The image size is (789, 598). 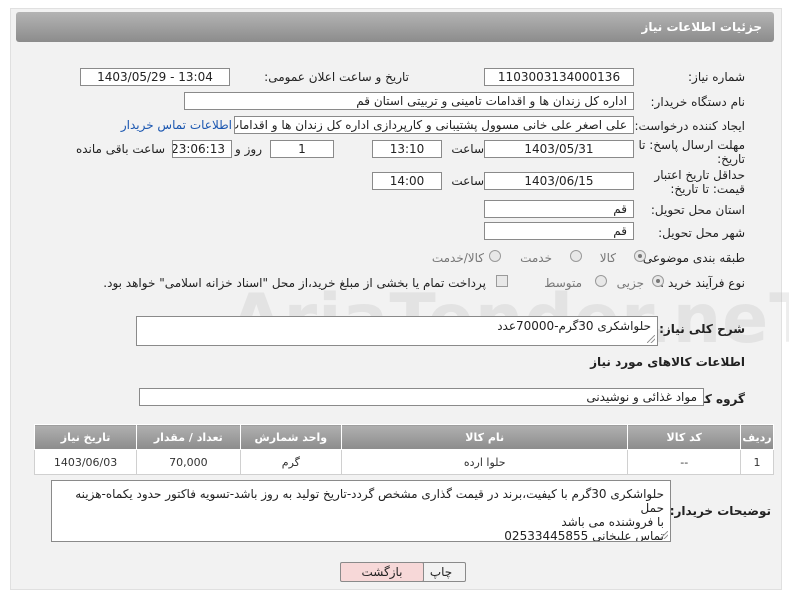 What do you see at coordinates (188, 462) in the screenshot?
I see `cell-qty: 70,000` at bounding box center [188, 462].